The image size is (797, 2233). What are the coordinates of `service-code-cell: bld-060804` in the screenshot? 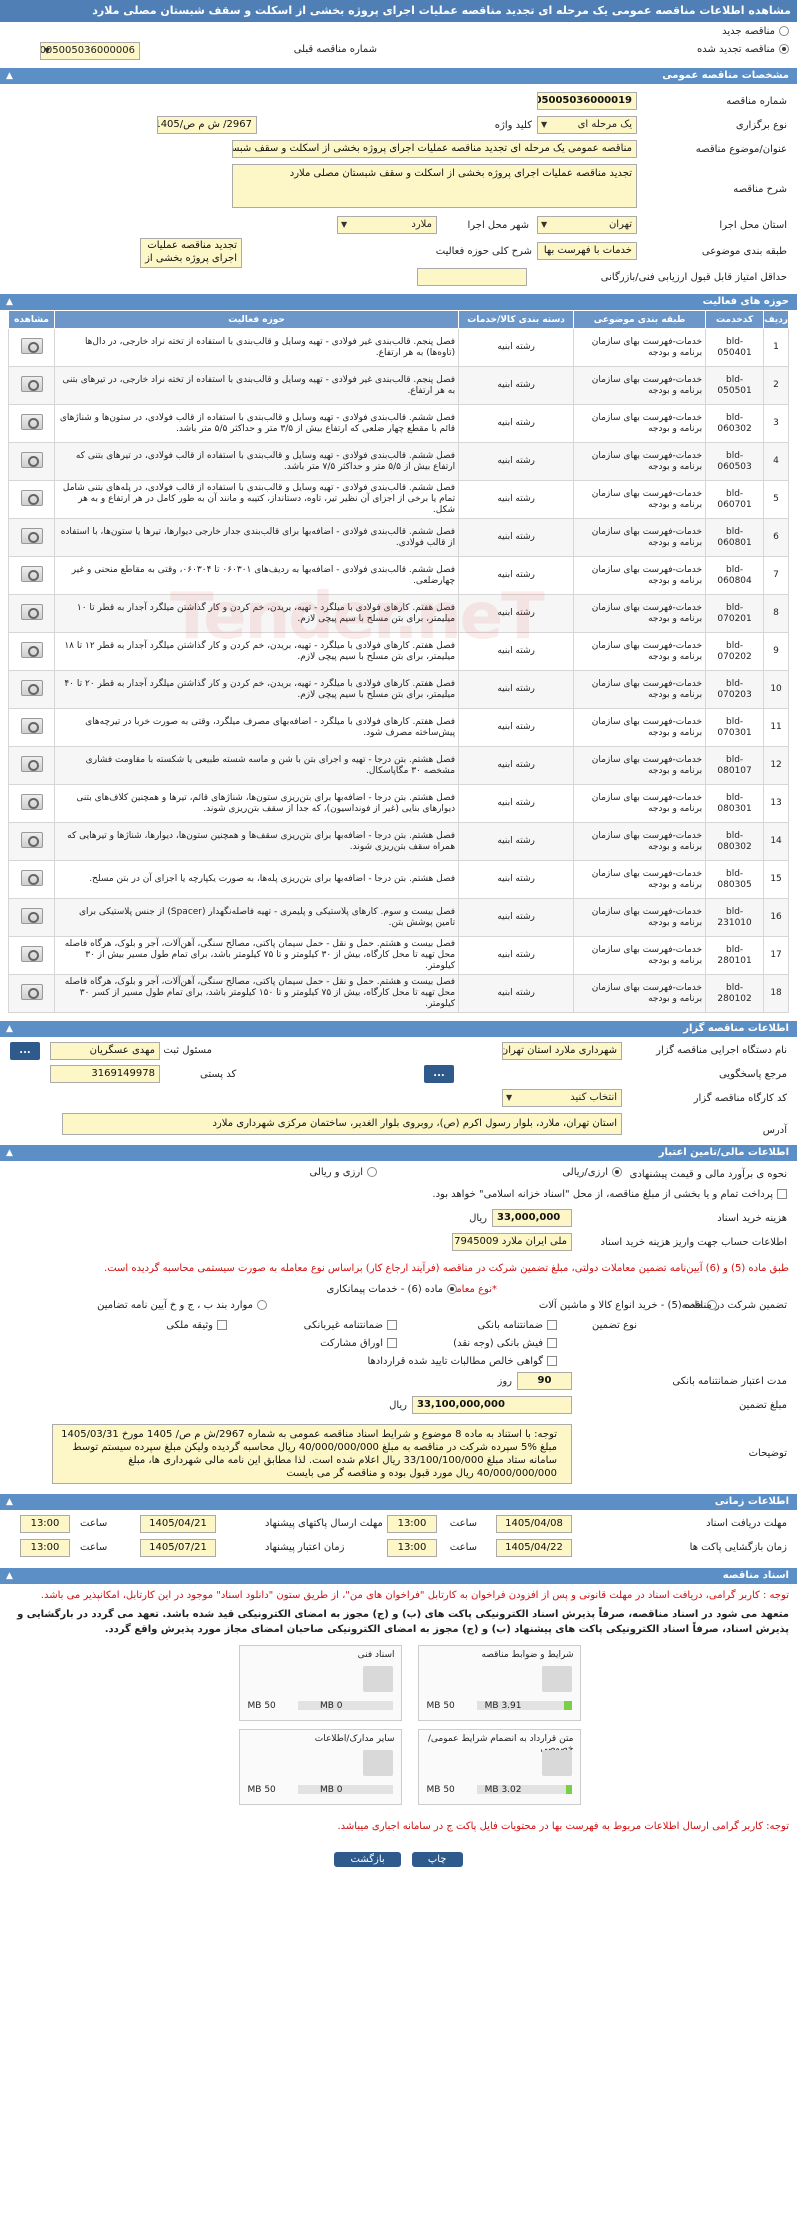 It's located at (735, 575).